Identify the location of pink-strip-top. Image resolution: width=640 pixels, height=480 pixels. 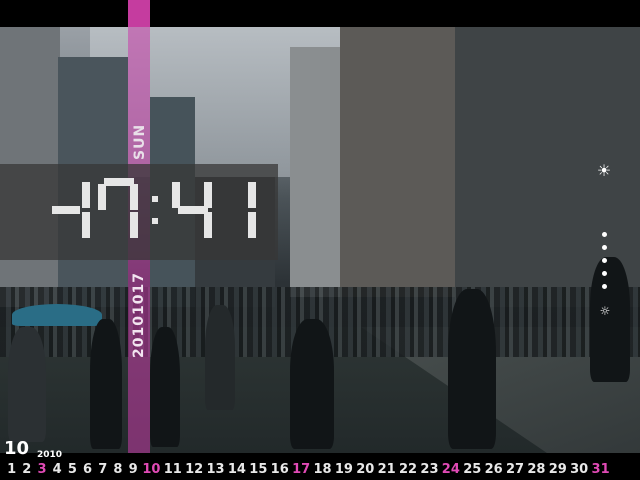
(139, 13).